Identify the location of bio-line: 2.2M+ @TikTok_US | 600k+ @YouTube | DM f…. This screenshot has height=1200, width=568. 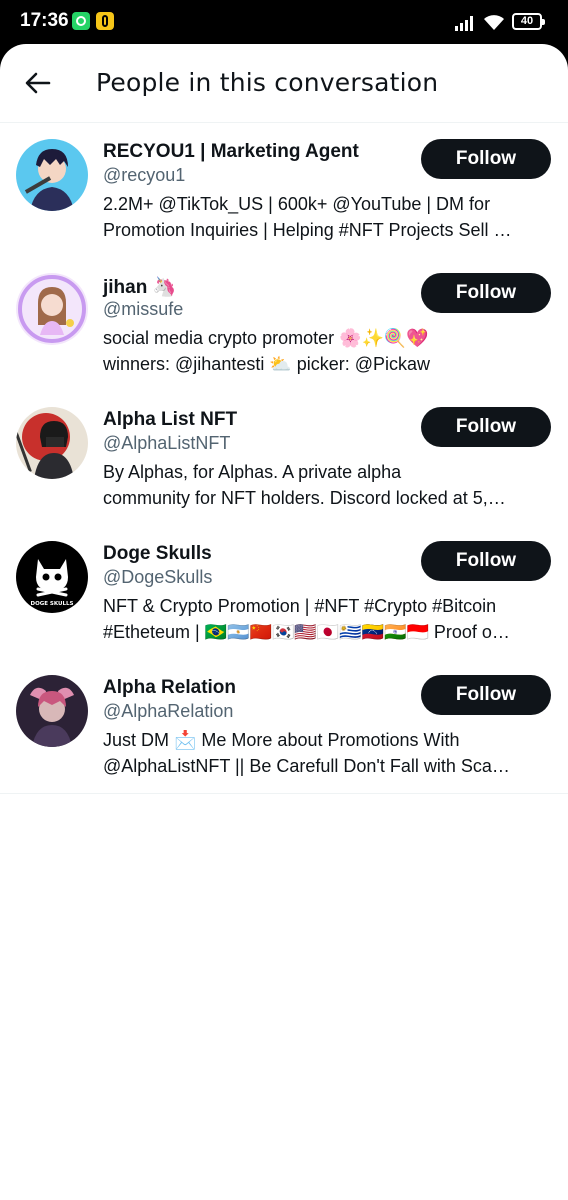
(297, 204).